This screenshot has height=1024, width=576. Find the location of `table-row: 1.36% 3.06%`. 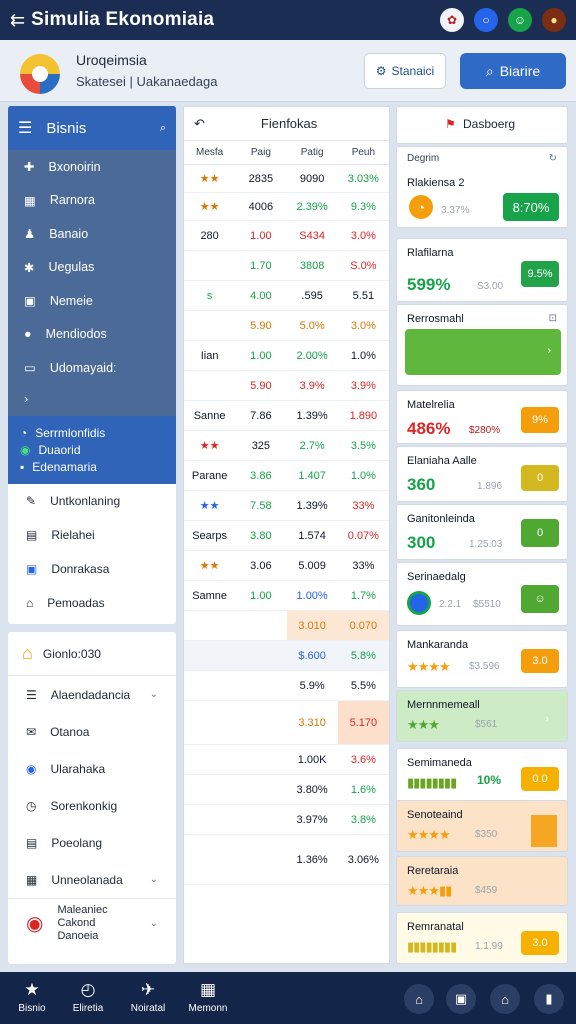

table-row: 1.36% 3.06% is located at coordinates (286, 860).